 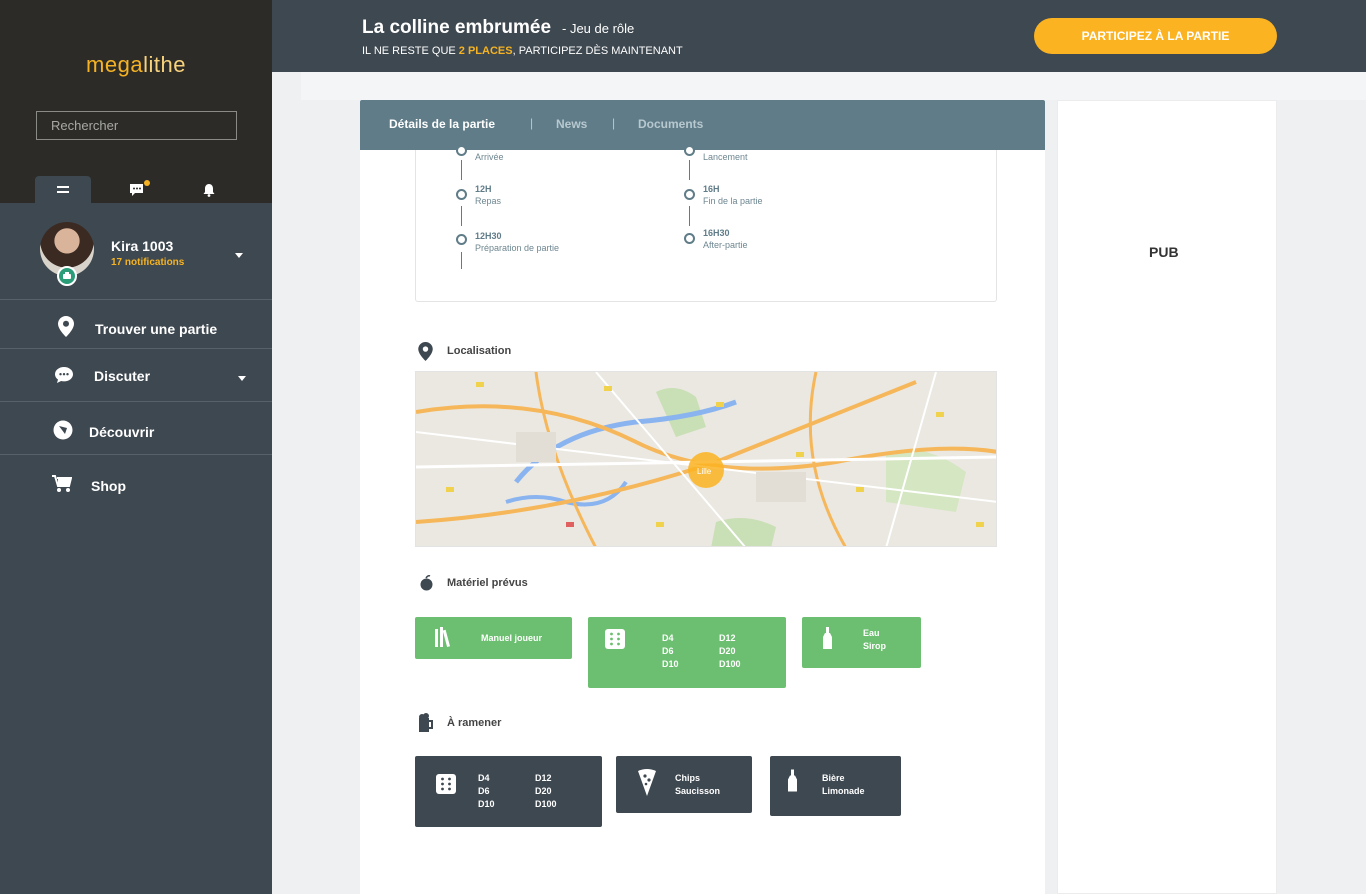 I want to click on nav-shop: Shop, so click(x=136, y=483).